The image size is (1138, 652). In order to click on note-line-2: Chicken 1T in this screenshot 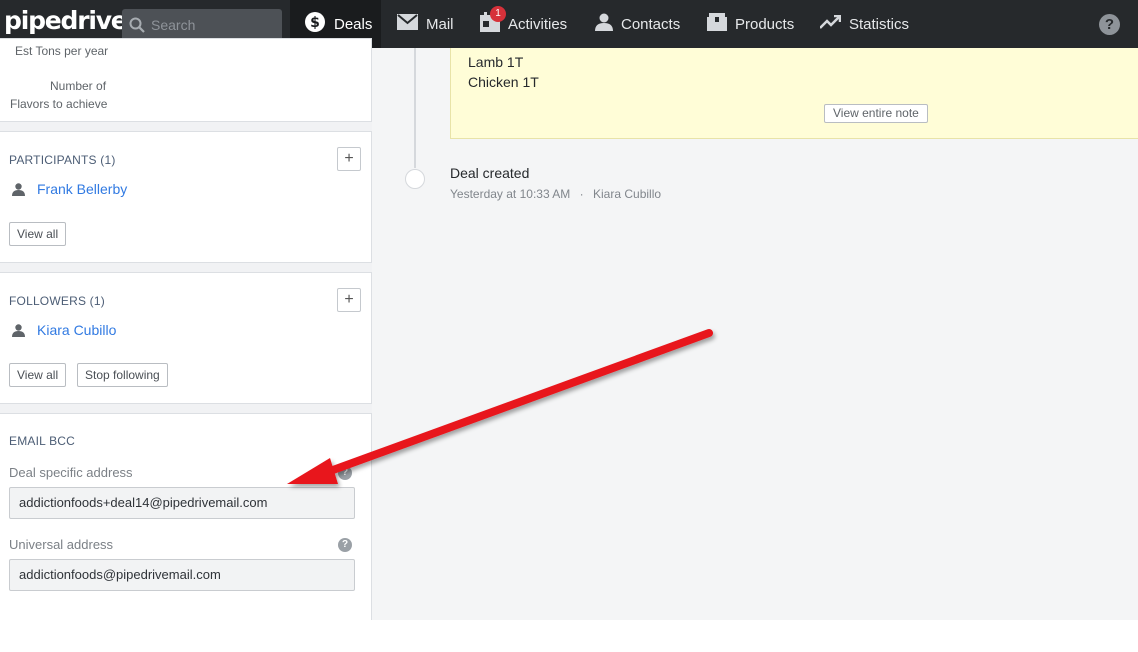, I will do `click(503, 82)`.